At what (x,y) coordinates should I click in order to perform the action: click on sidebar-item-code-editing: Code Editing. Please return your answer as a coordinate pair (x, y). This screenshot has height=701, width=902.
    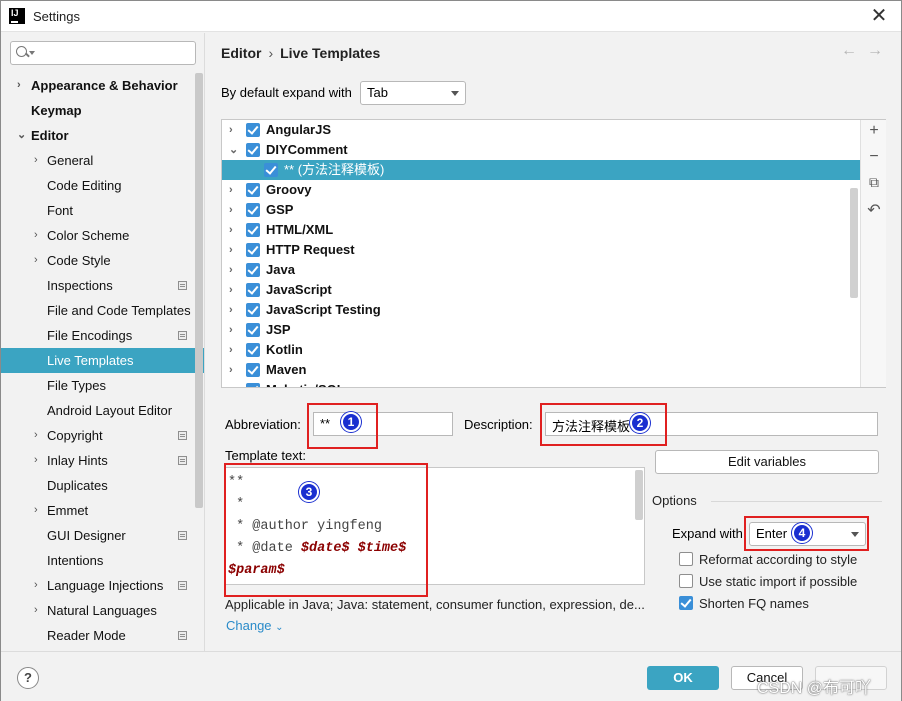
    Looking at the image, I should click on (102, 185).